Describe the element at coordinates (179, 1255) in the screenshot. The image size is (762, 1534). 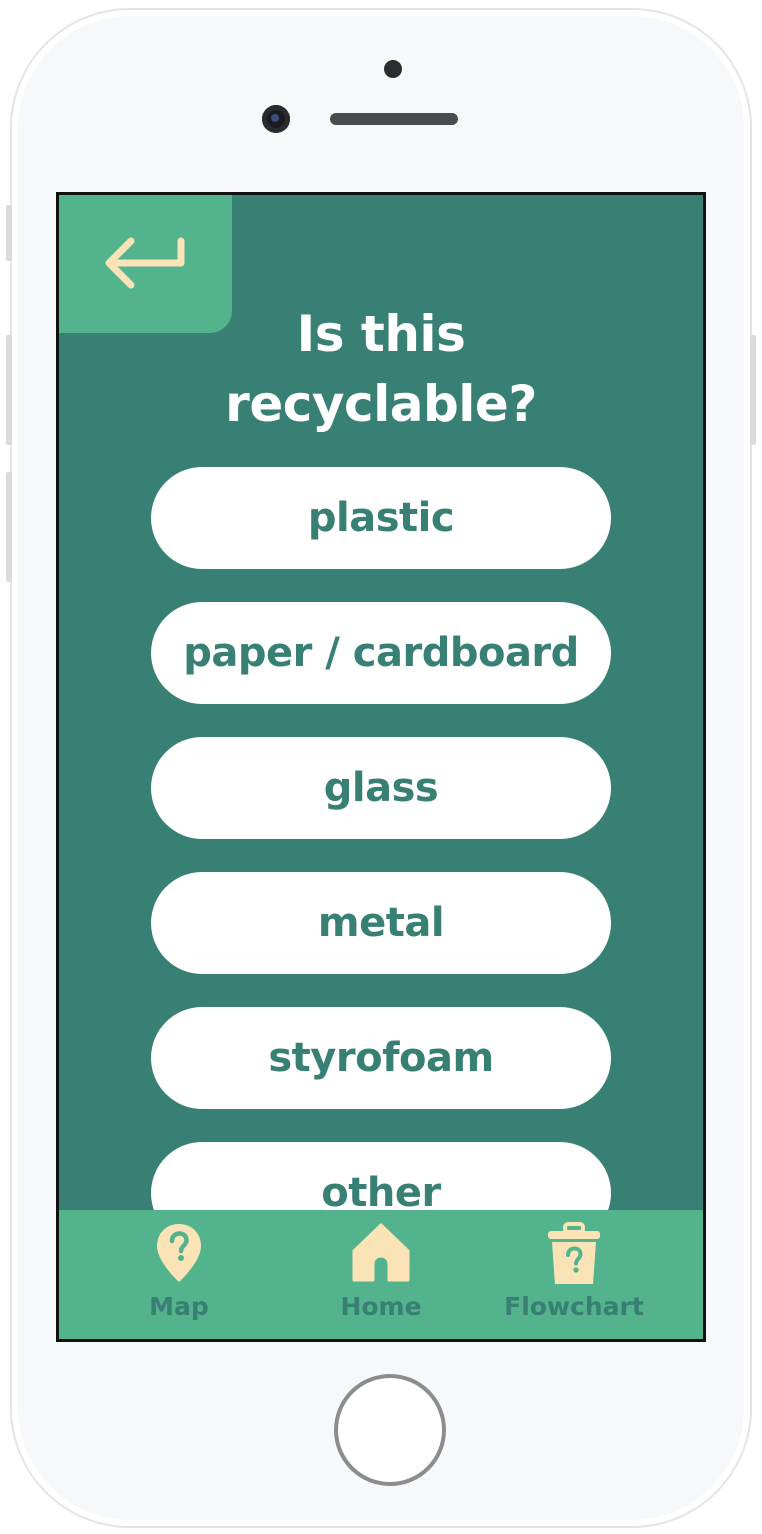
I see `map-pin-question-icon` at that location.